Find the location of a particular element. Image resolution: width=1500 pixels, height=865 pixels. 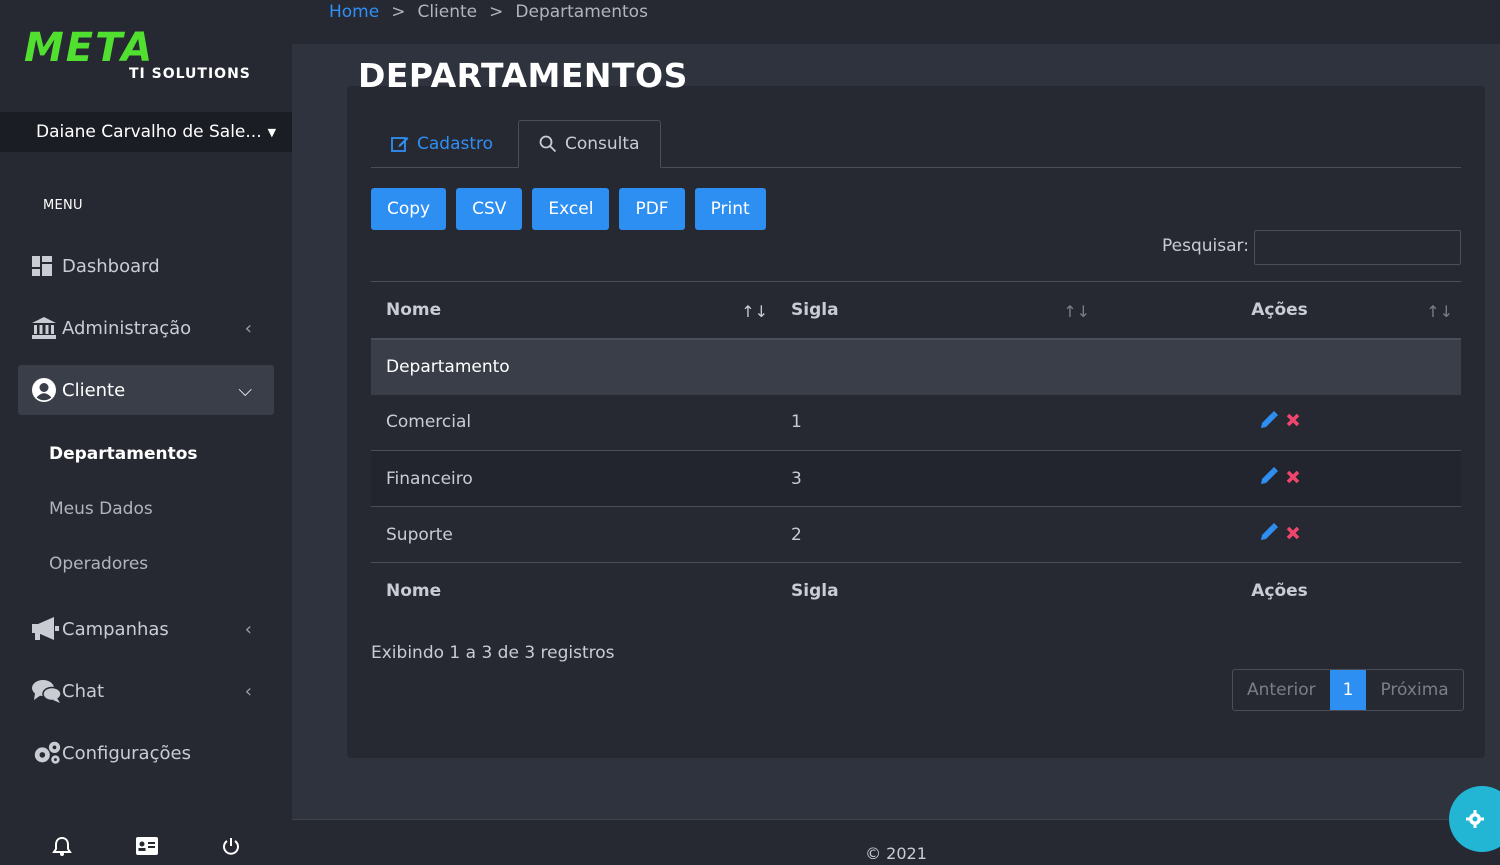

gear-icon is located at coordinates (1475, 819).